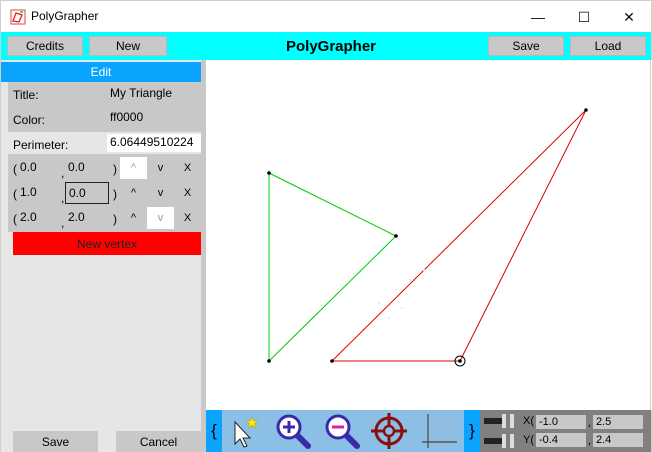  What do you see at coordinates (187, 193) in the screenshot?
I see `vertex-2-delete-button: X` at bounding box center [187, 193].